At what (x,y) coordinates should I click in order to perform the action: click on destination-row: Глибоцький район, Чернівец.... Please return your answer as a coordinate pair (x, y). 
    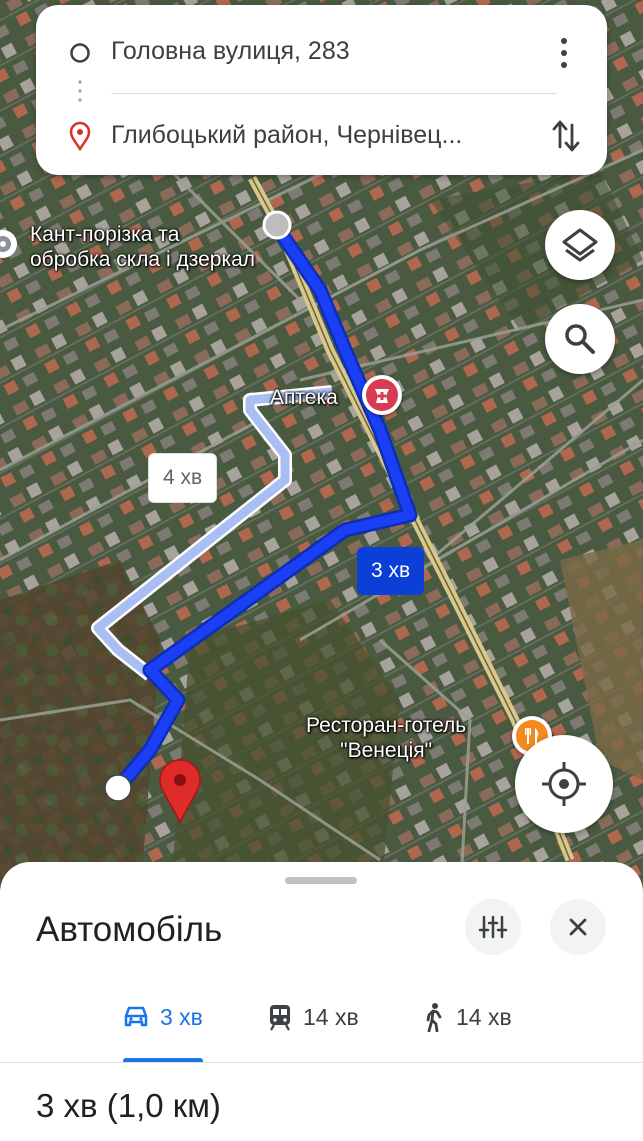
    Looking at the image, I should click on (321, 135).